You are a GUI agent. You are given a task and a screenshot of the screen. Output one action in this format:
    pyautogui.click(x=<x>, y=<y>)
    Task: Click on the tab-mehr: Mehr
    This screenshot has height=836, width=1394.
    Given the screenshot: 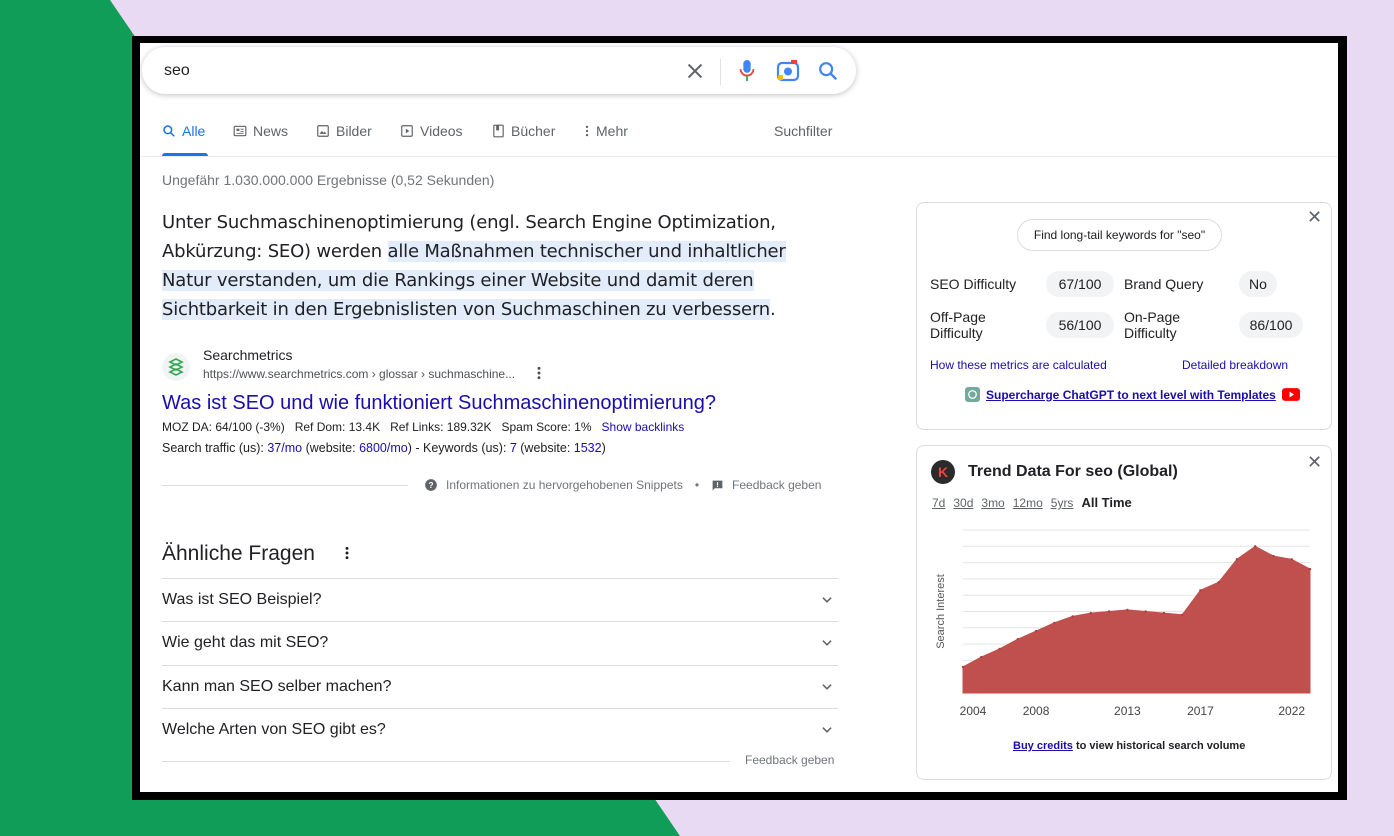 What is the action you would take?
    pyautogui.click(x=606, y=131)
    